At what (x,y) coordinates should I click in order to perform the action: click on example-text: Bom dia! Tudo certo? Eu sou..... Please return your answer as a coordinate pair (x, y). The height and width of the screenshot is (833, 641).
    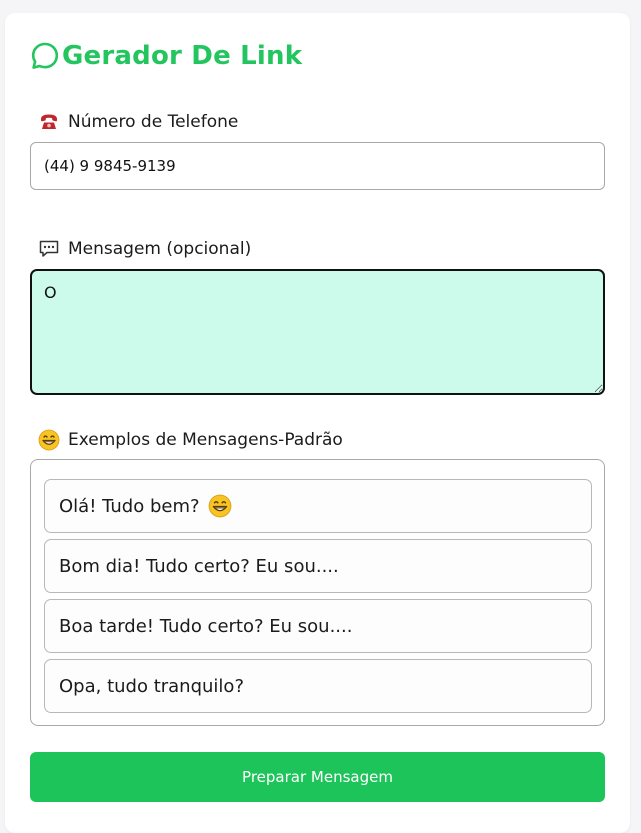
    Looking at the image, I should click on (199, 566).